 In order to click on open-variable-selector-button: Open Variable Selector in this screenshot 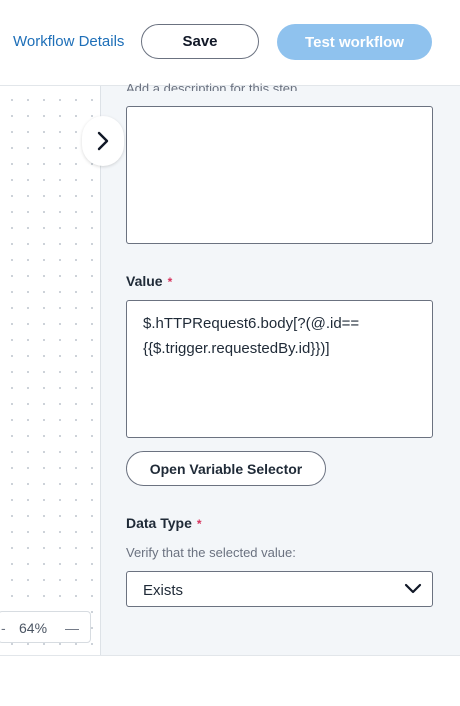, I will do `click(226, 468)`.